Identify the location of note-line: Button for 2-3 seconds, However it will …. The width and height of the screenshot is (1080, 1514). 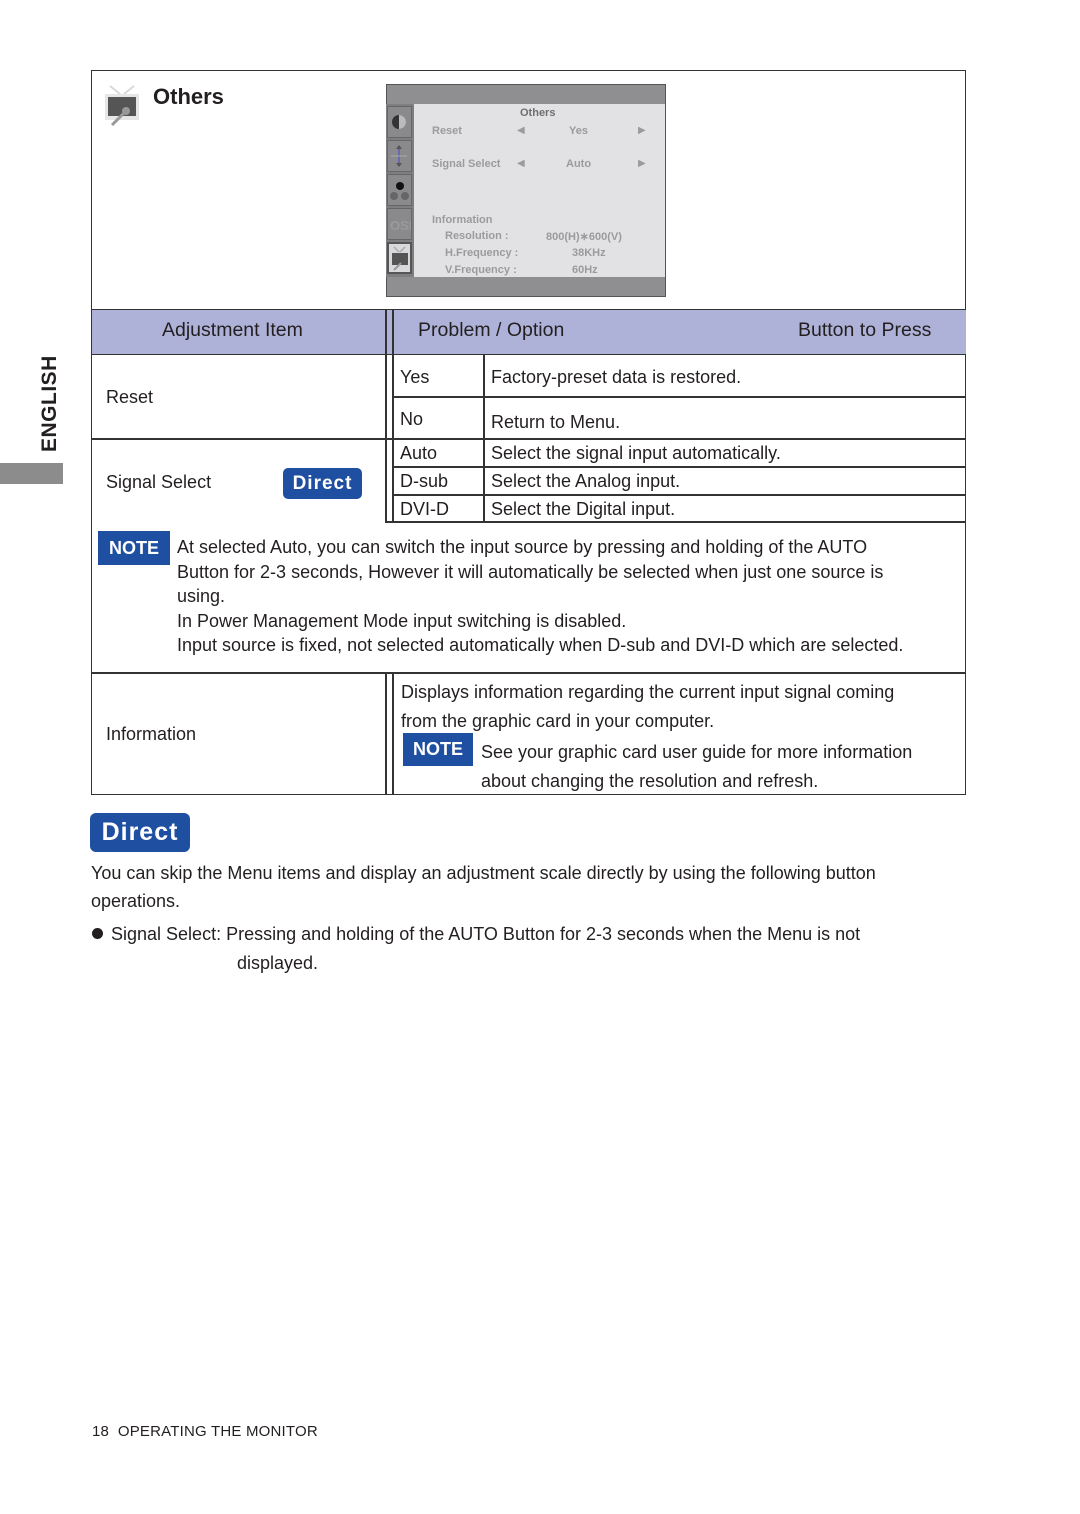
(530, 571).